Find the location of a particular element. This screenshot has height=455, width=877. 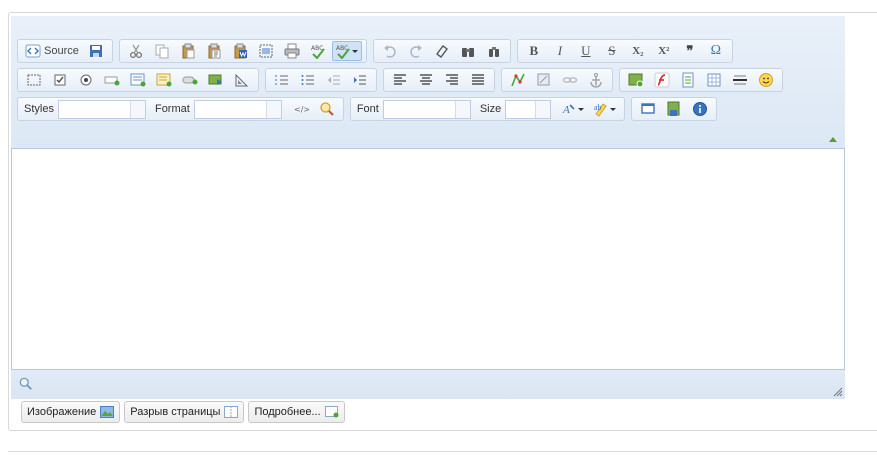

divider is located at coordinates (442, 451).